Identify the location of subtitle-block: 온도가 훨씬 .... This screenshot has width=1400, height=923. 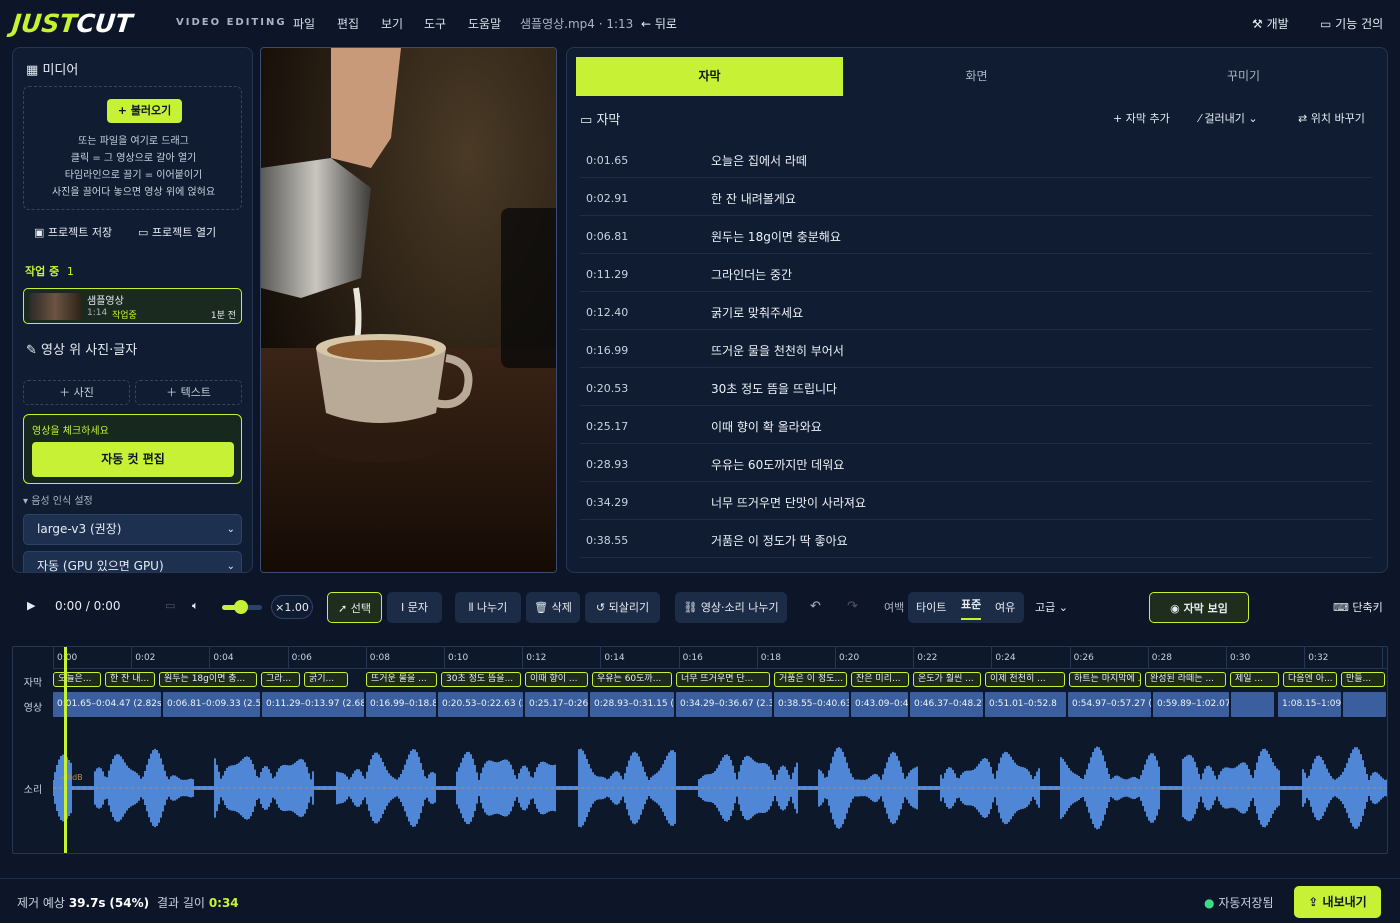
(947, 679).